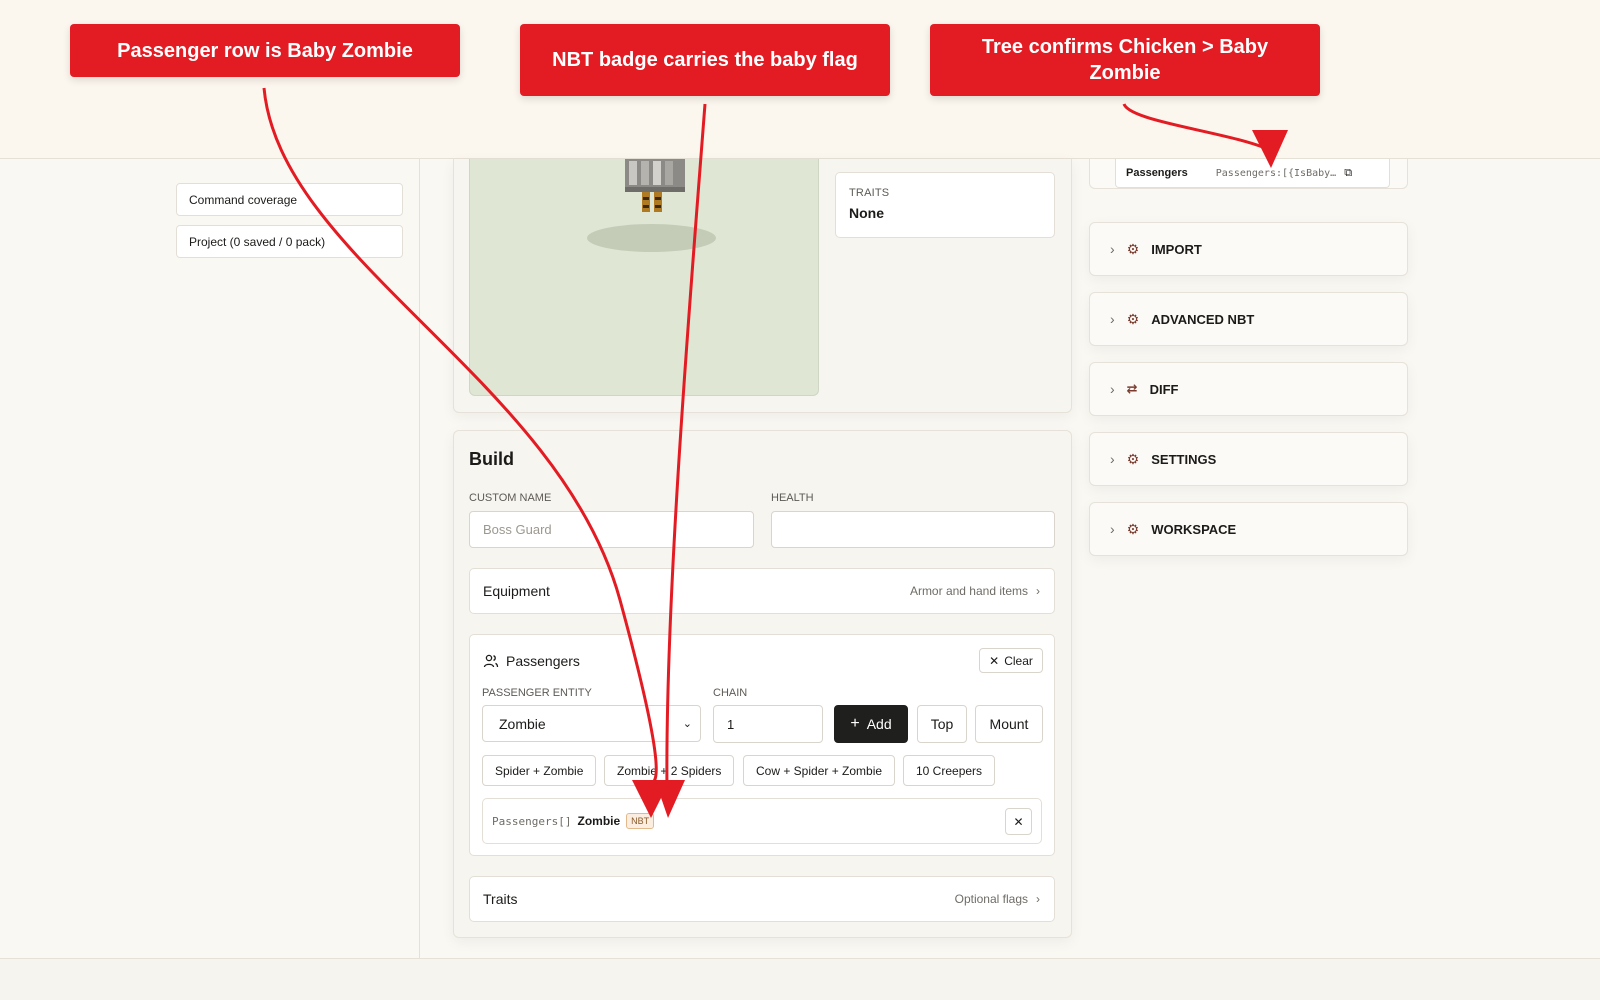  I want to click on equipment-hint: Armor and hand items, so click(968, 591).